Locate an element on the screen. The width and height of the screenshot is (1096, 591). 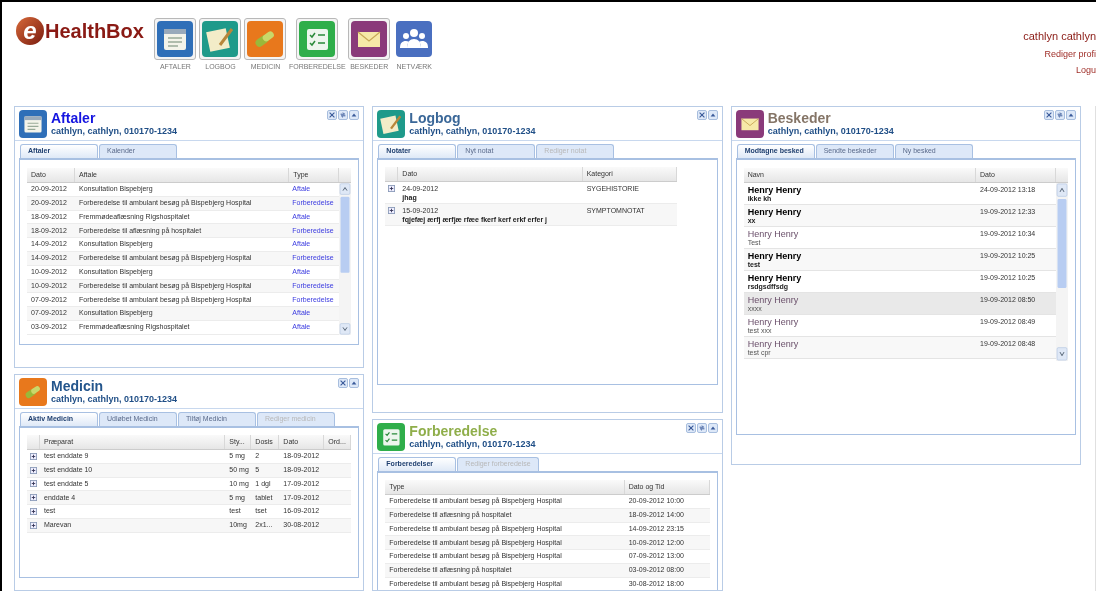
user-link: Rediger profi is located at coordinates (1070, 54).